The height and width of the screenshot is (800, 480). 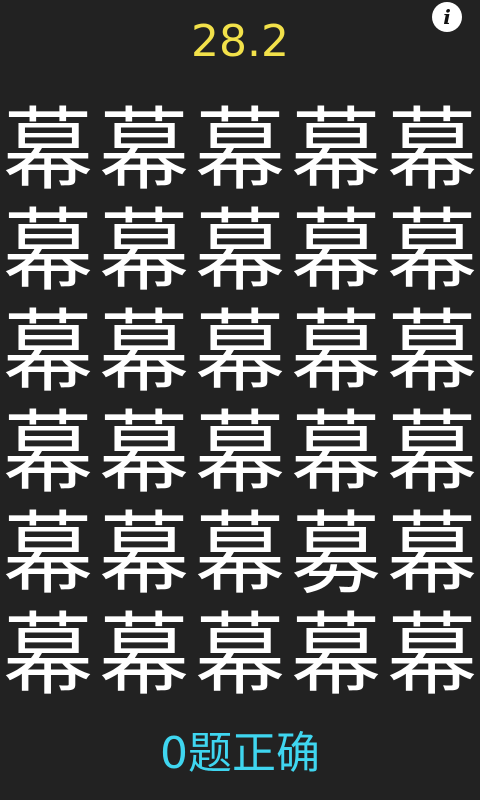 What do you see at coordinates (336, 554) in the screenshot?
I see `grid-cell: 募` at bounding box center [336, 554].